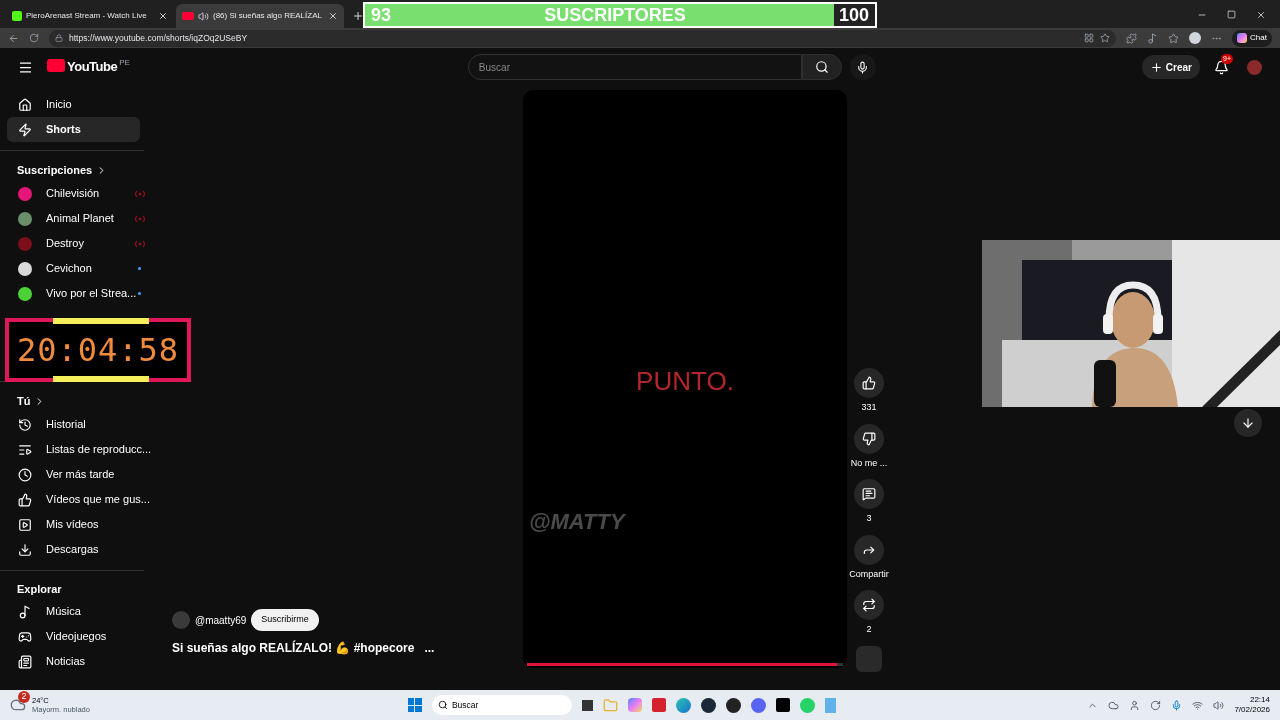 This screenshot has height=720, width=1280. I want to click on like-button, so click(869, 383).